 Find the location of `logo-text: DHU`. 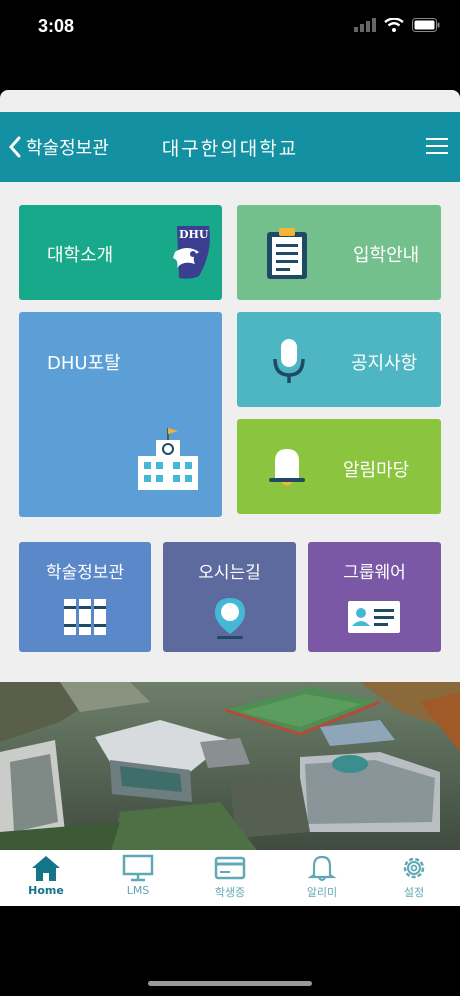

logo-text: DHU is located at coordinates (194, 234).